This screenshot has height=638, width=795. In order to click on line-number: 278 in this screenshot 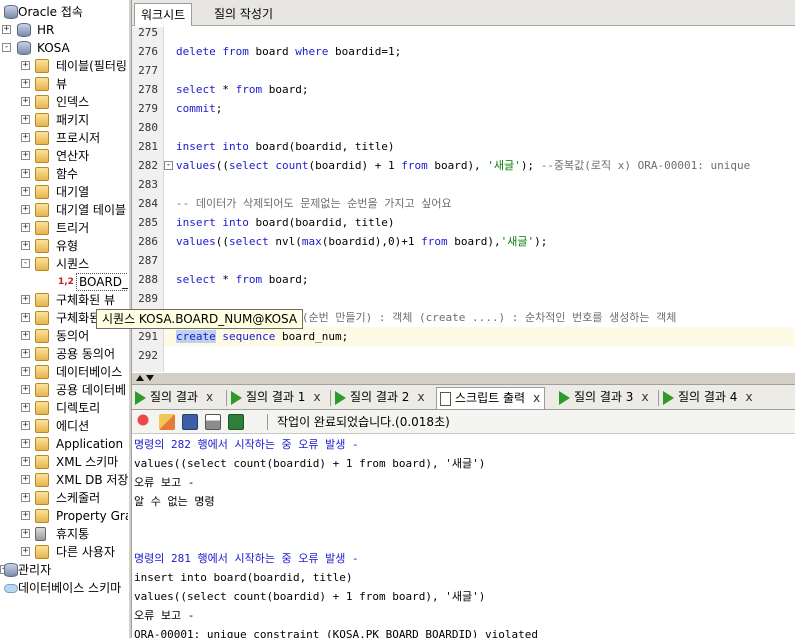, I will do `click(148, 89)`.